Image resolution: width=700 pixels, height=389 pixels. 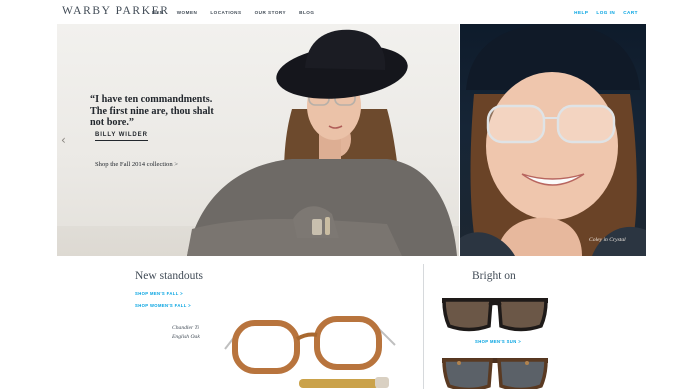 I want to click on new-standouts-title: New standouts, so click(x=169, y=276).